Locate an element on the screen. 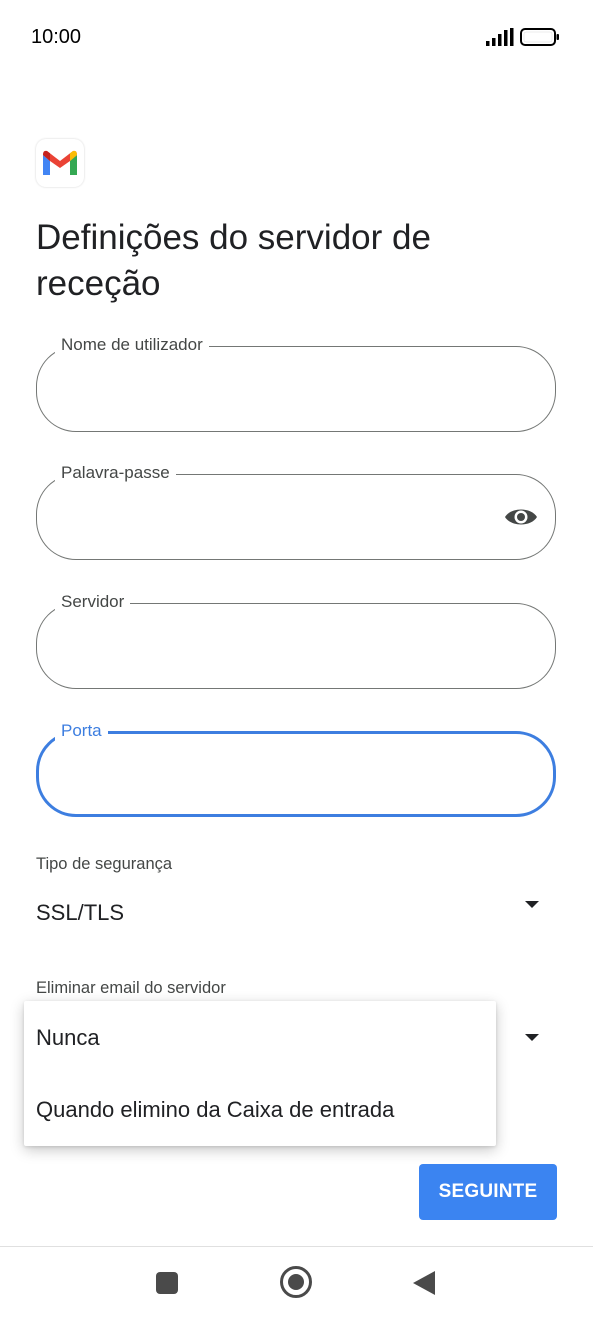 This screenshot has width=593, height=1319. port-field: Porta is located at coordinates (296, 768).